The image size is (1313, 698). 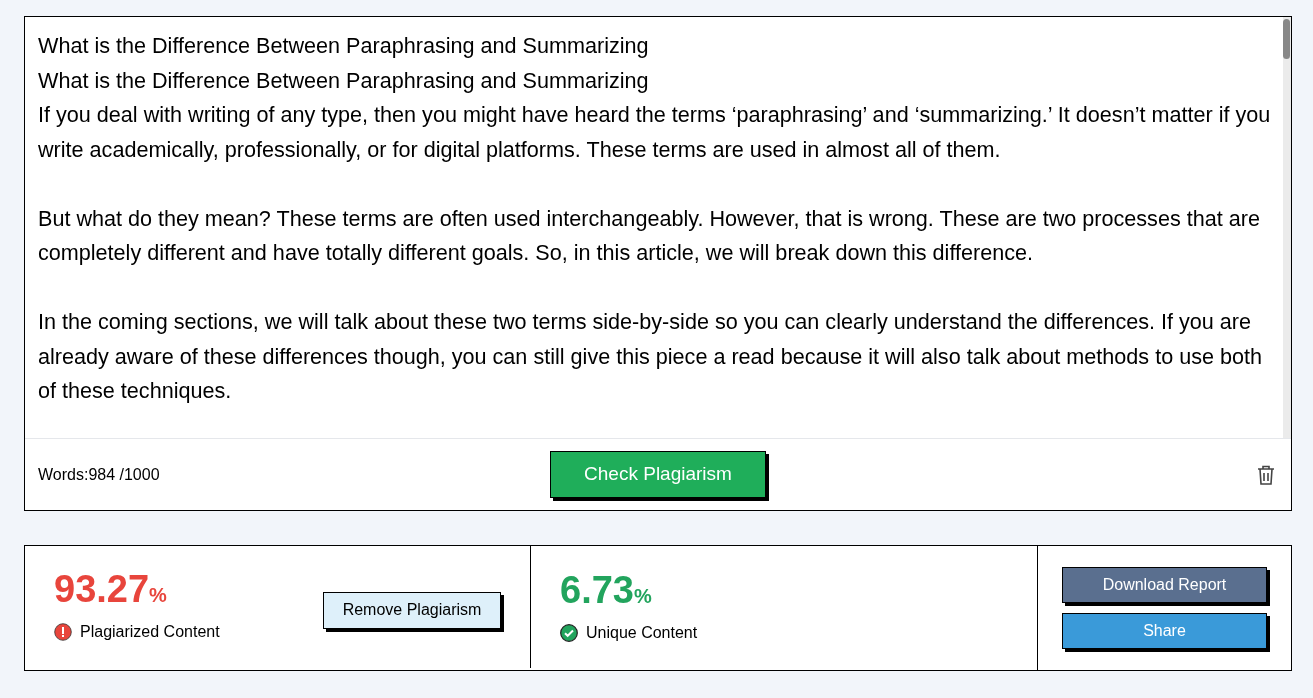 What do you see at coordinates (1164, 585) in the screenshot?
I see `action-button: Download Report` at bounding box center [1164, 585].